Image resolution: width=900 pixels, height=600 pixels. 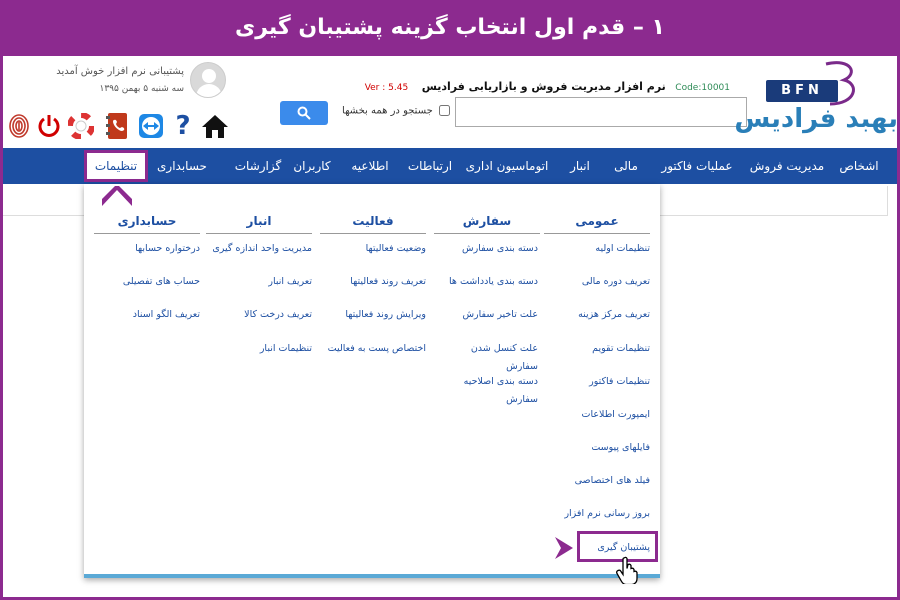 I want to click on nav-item-sales-management: مدیریت فروش, so click(x=787, y=166).